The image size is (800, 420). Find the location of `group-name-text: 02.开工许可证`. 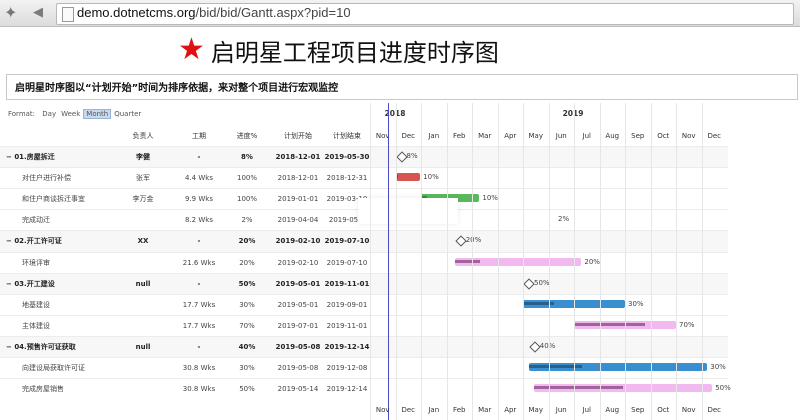

group-name-text: 02.开工许可证 is located at coordinates (38, 241).